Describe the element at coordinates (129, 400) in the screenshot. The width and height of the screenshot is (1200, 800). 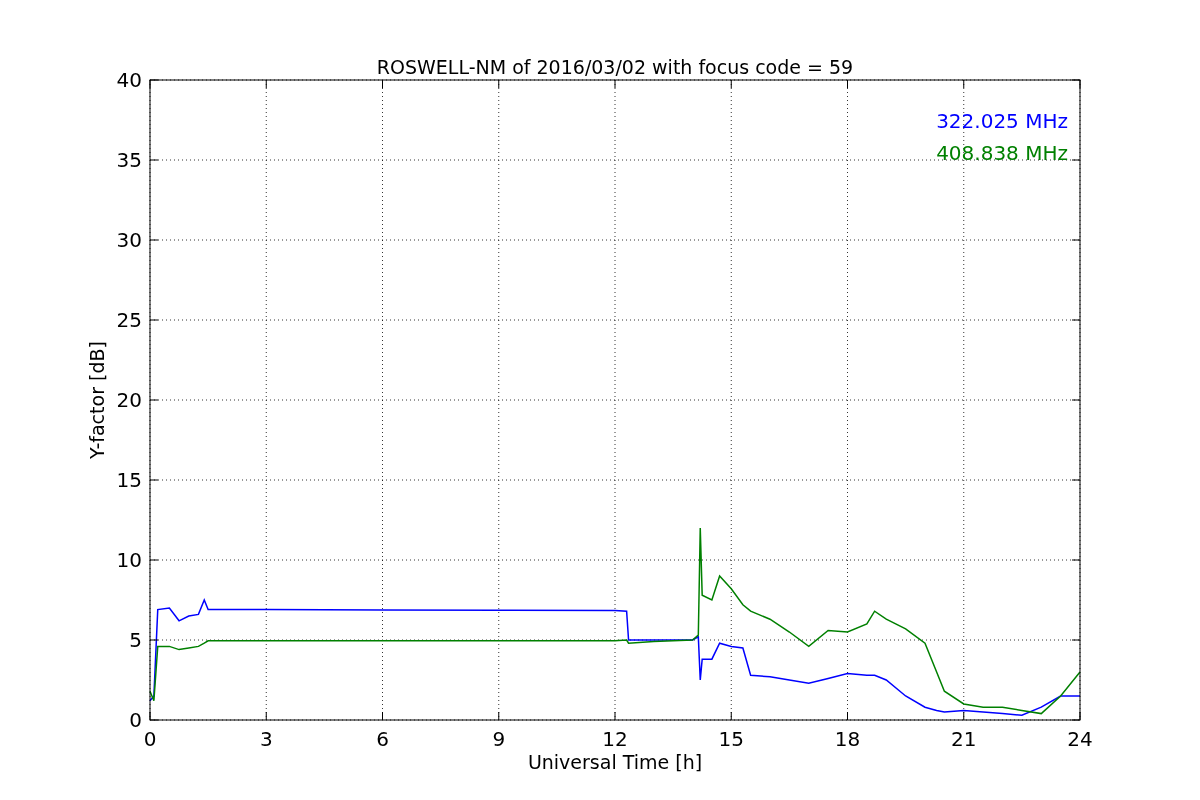
I see `y-tick-label: 20` at that location.